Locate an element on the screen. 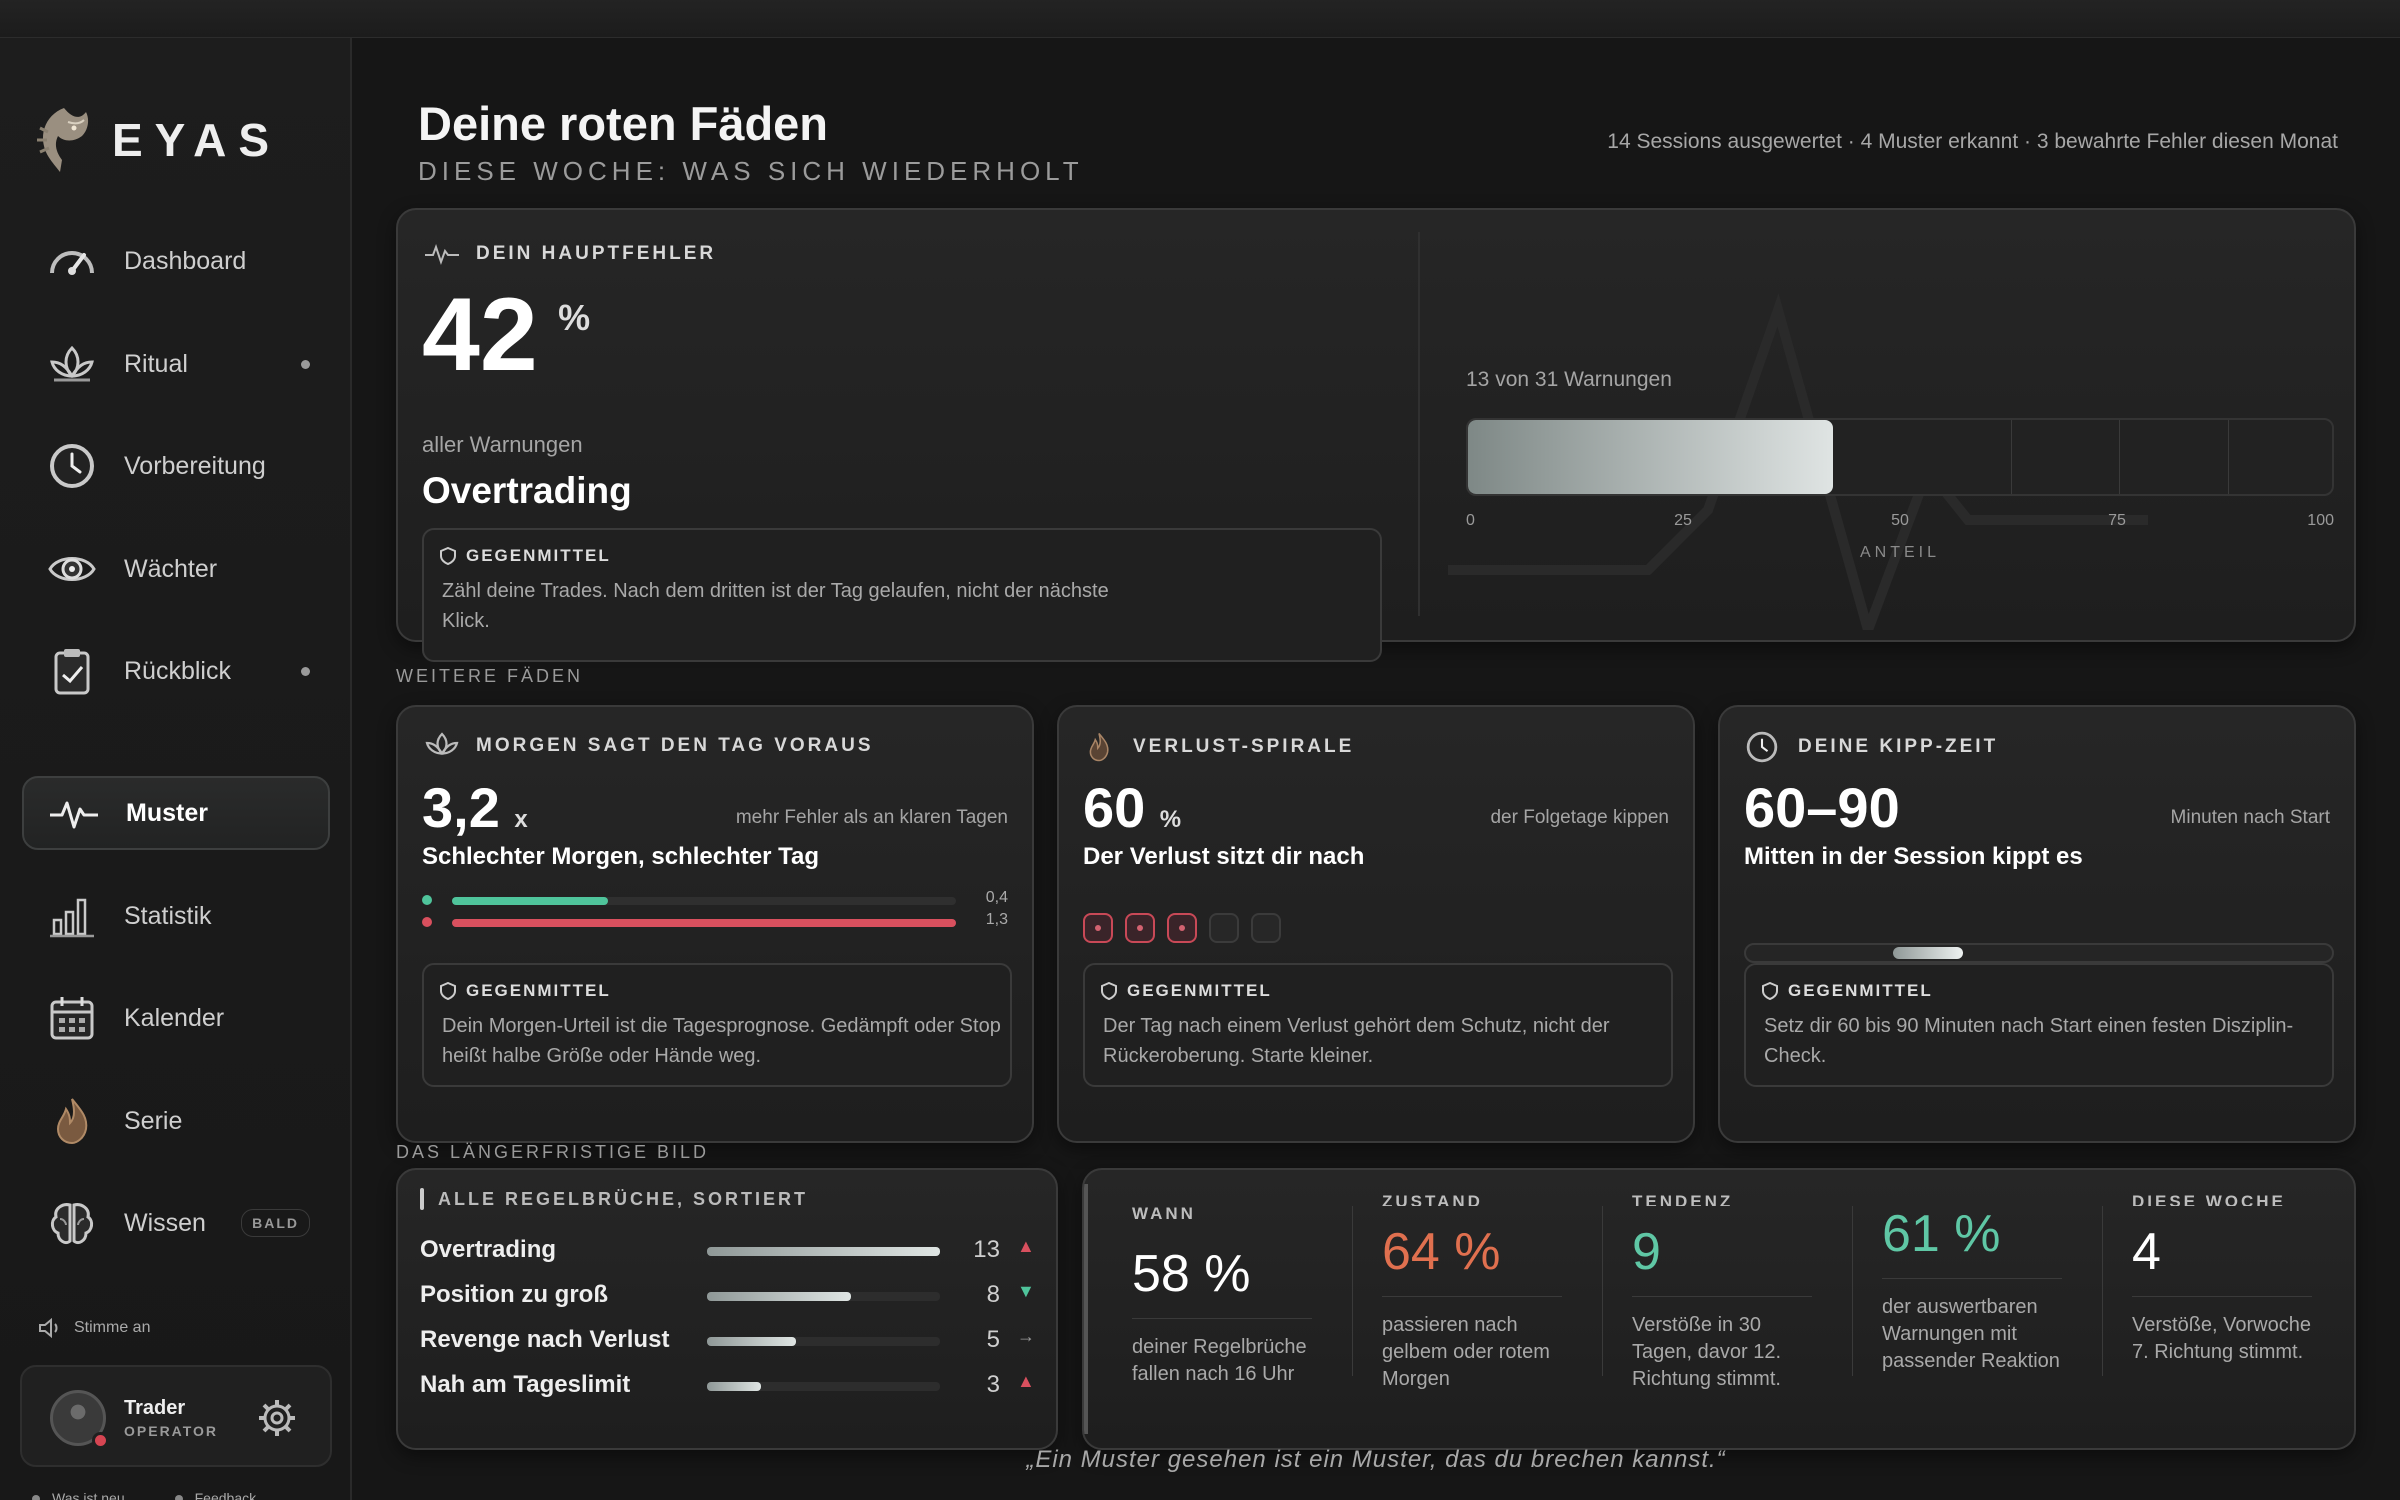 This screenshot has height=1500, width=2400. sidebar-item-label: Vorbereitung is located at coordinates (195, 465).